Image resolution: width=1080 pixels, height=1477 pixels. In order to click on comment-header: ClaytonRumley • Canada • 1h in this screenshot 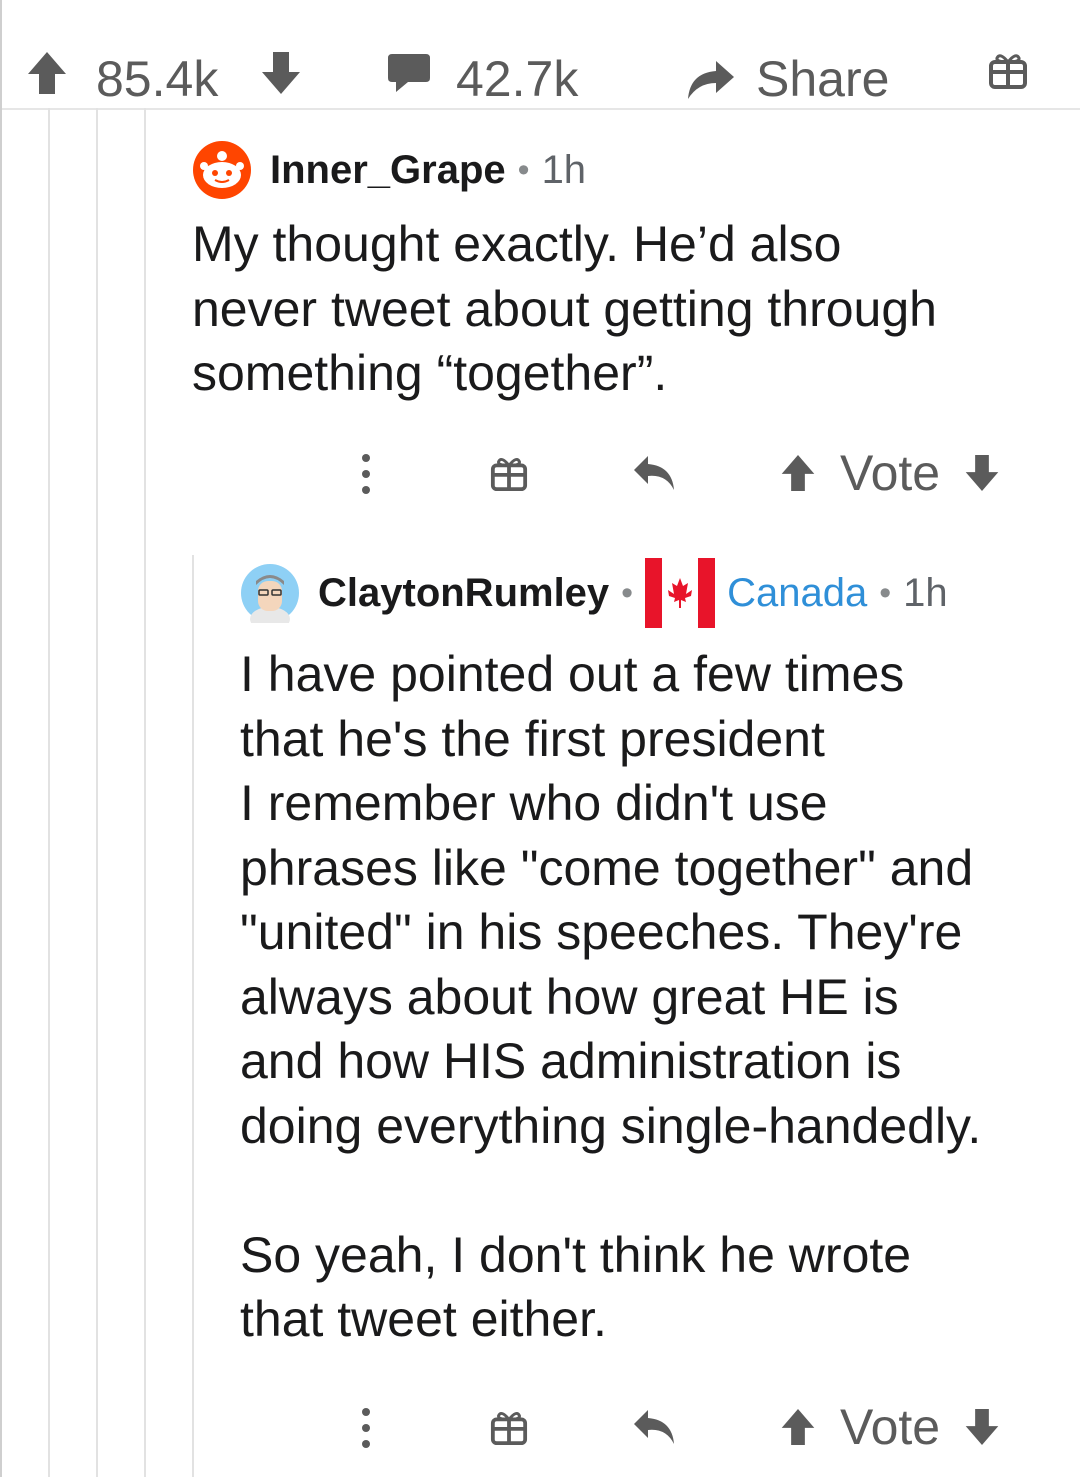, I will do `click(594, 593)`.